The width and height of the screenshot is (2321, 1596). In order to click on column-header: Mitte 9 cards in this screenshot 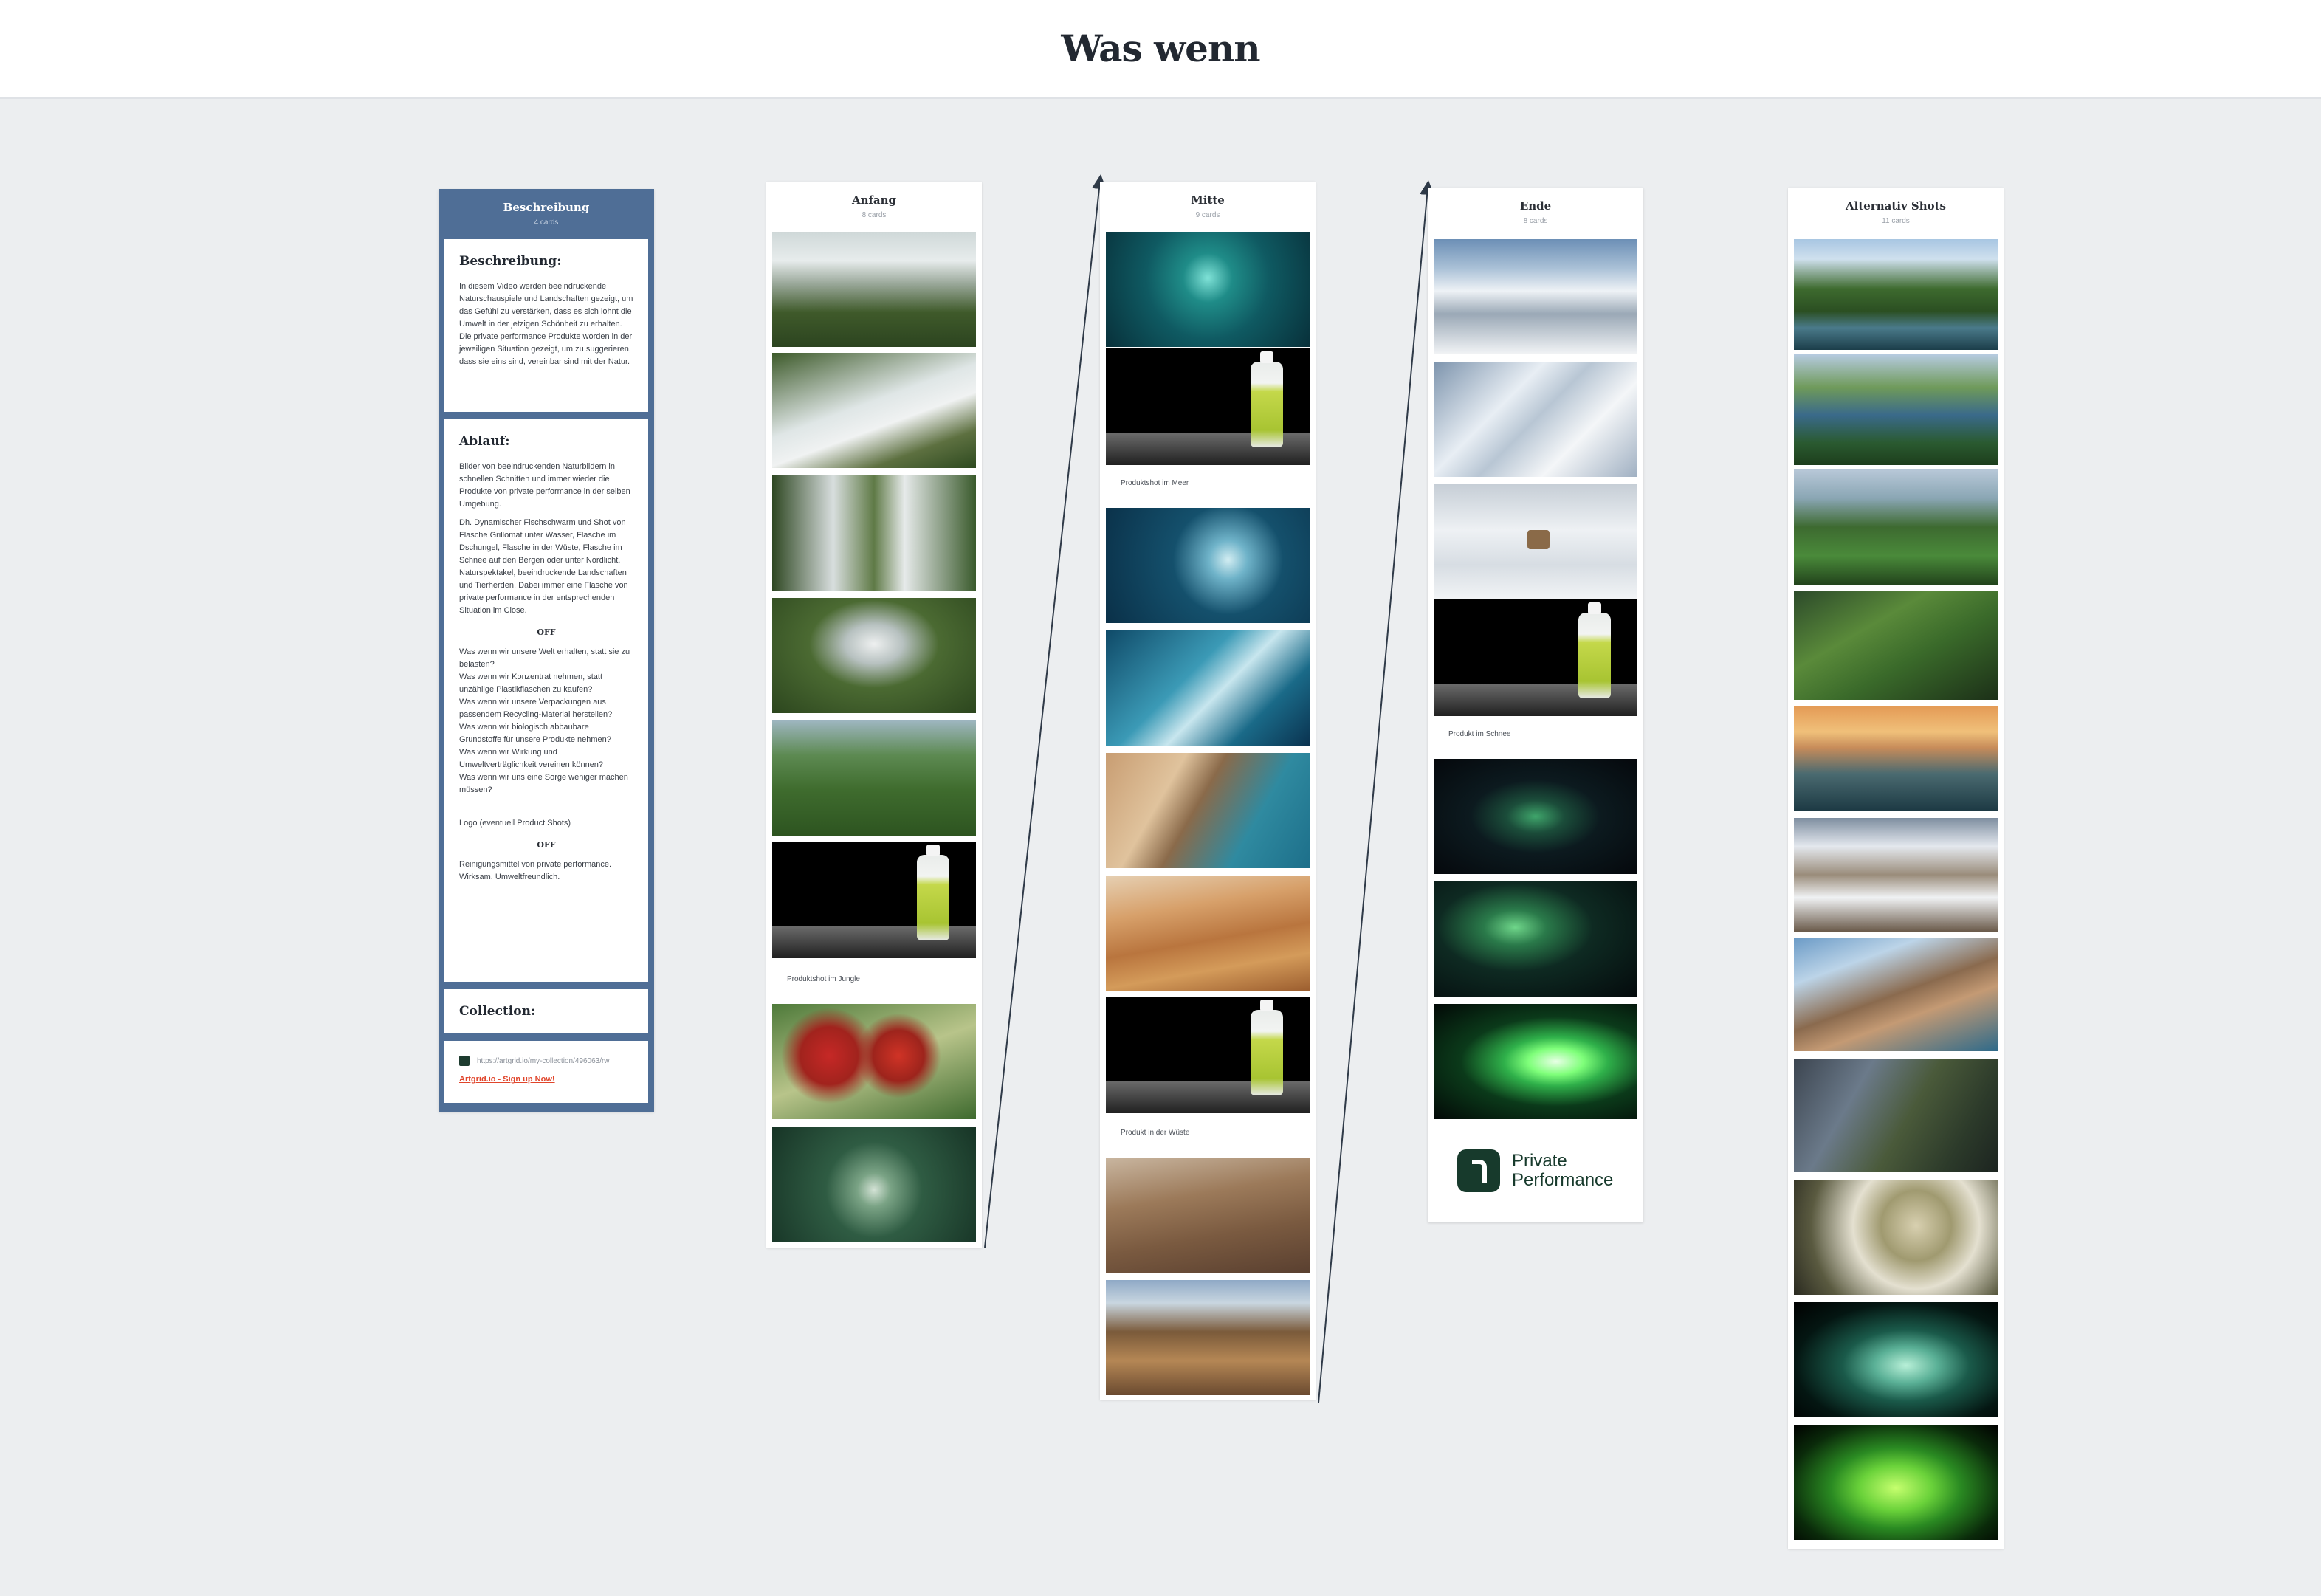, I will do `click(1208, 207)`.